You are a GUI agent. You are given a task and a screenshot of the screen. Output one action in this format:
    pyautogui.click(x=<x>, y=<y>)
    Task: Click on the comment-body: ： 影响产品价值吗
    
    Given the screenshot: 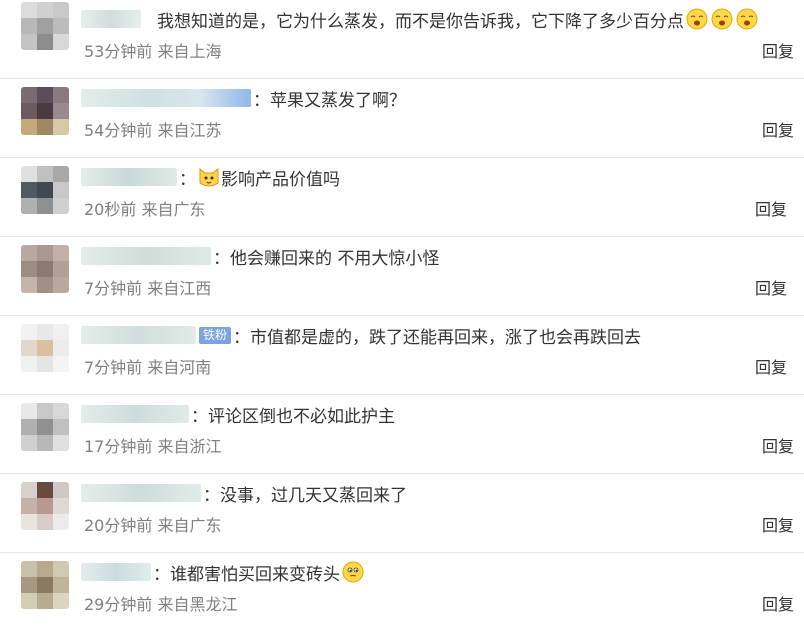 What is the action you would take?
    pyautogui.click(x=210, y=177)
    